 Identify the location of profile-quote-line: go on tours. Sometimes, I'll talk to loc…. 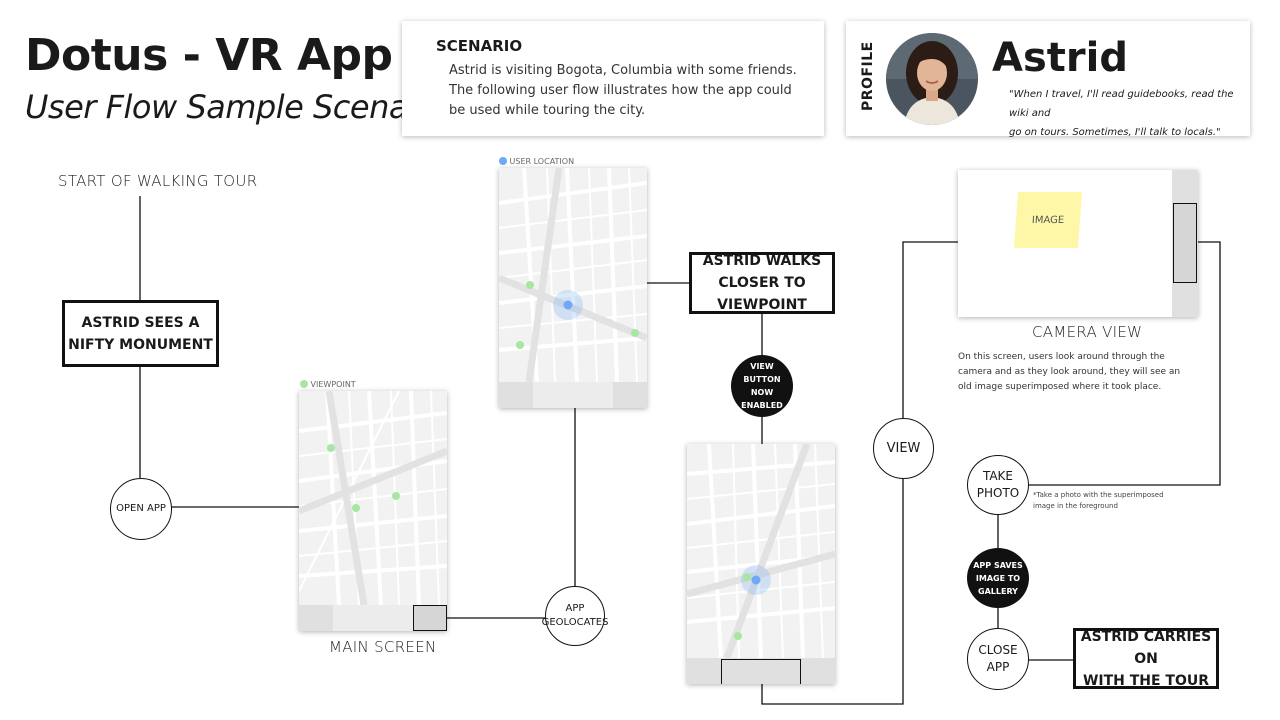
(1115, 132).